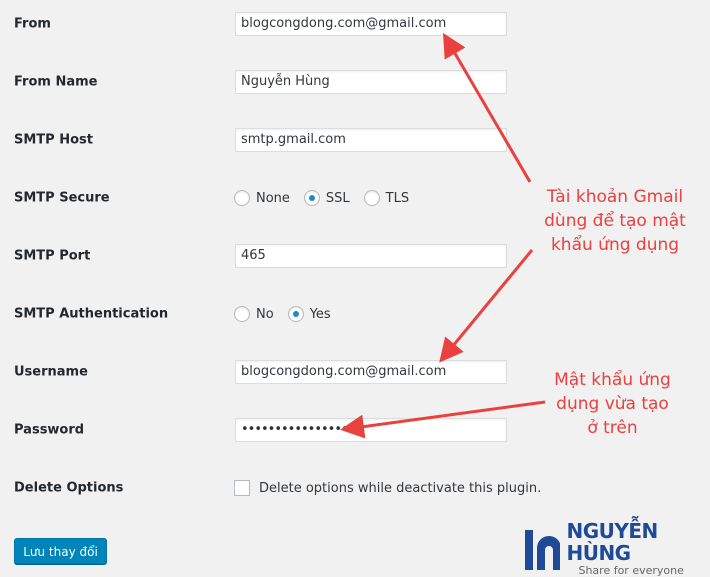 Image resolution: width=710 pixels, height=577 pixels. I want to click on arrow-to-username, so click(486, 306).